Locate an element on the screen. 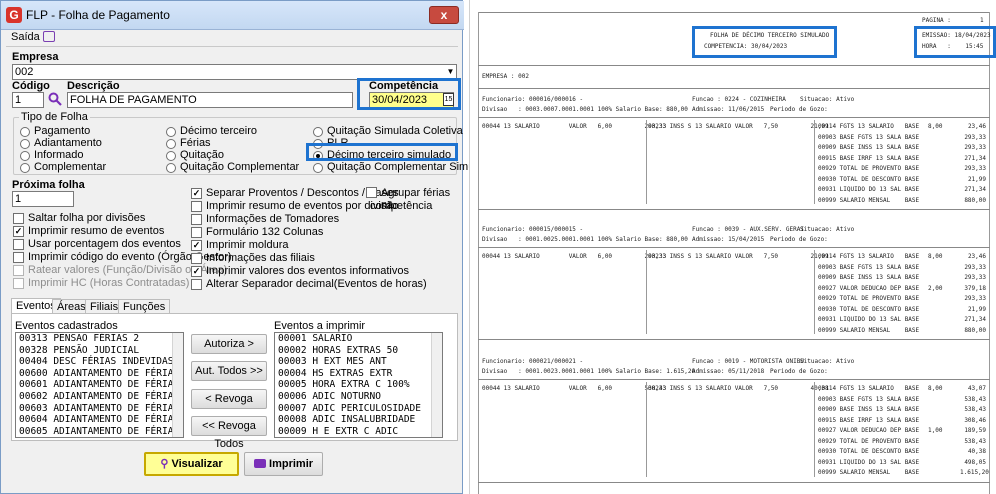 The image size is (996, 494). imprimir-button: Imprimir is located at coordinates (283, 464).